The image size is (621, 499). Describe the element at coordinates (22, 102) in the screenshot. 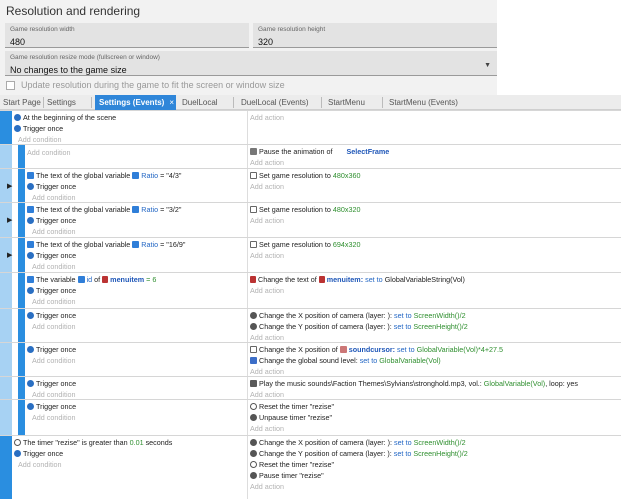

I see `tab-start-page: Start Page` at that location.